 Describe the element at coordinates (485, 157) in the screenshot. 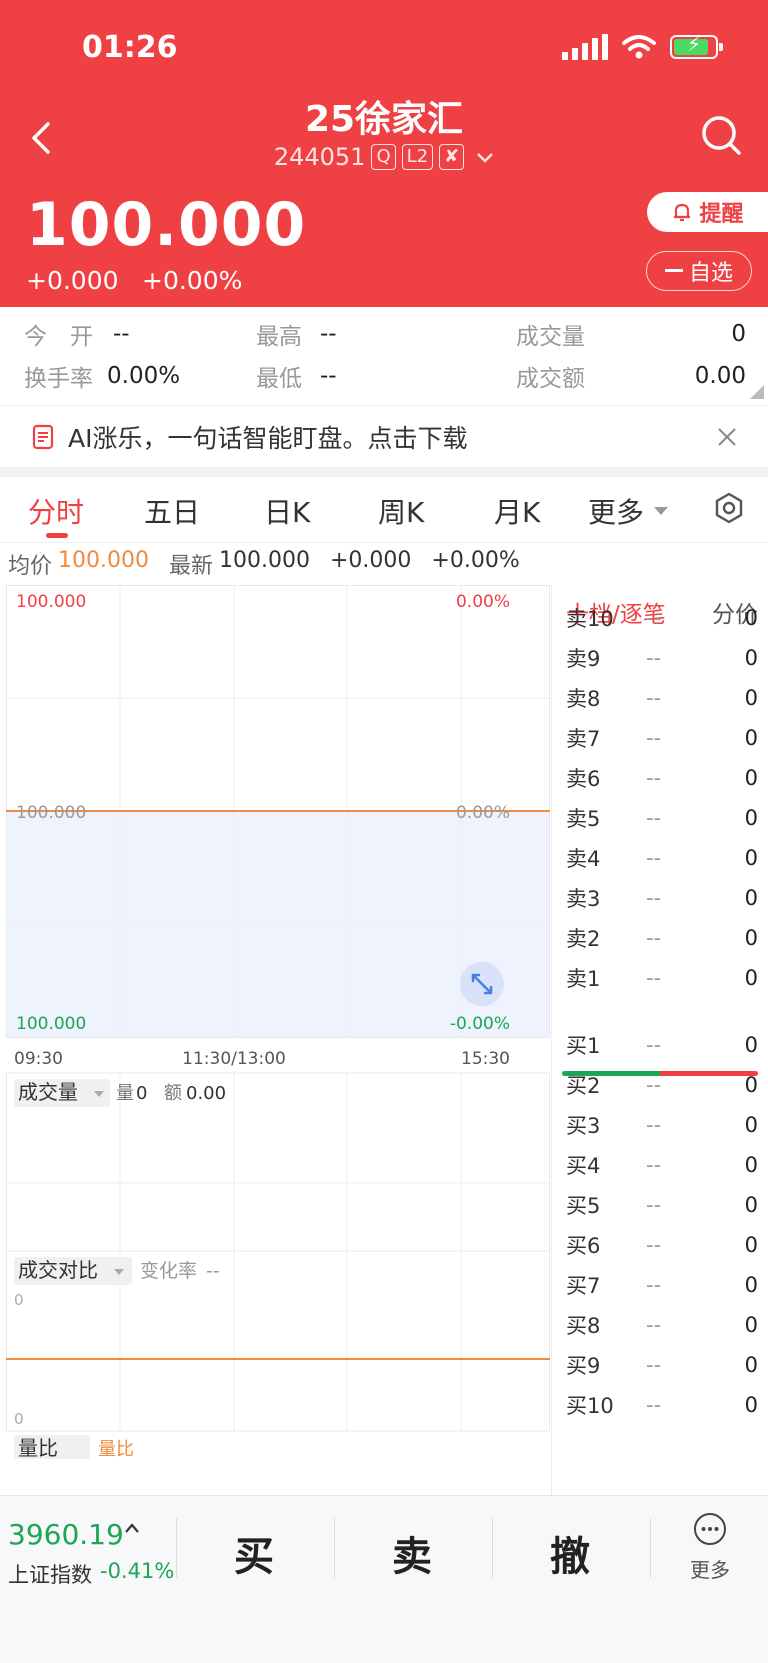

I see `chevron-down-icon` at that location.